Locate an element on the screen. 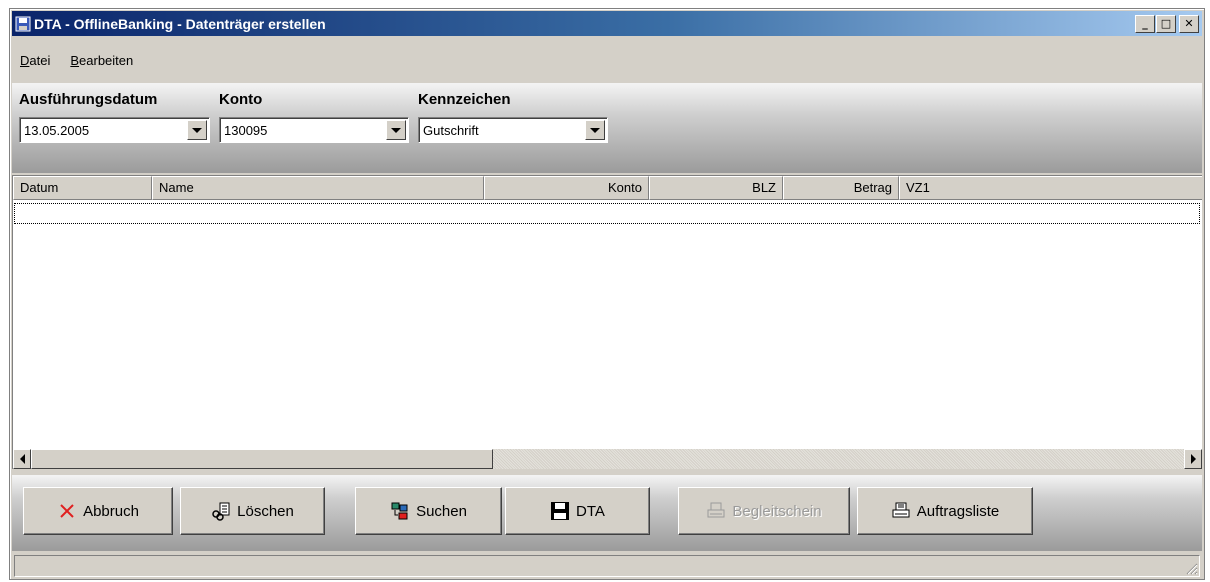 Image resolution: width=1210 pixels, height=582 pixels. search-icon is located at coordinates (400, 511).